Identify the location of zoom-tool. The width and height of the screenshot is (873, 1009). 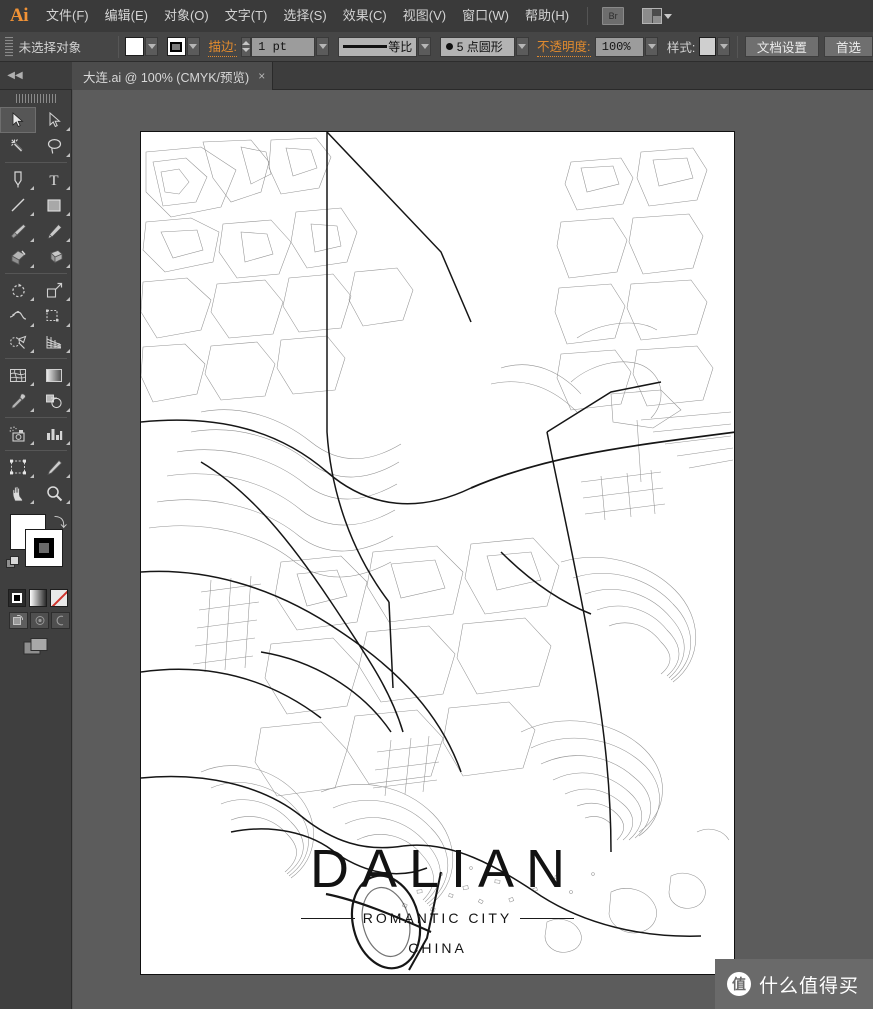
(54, 493).